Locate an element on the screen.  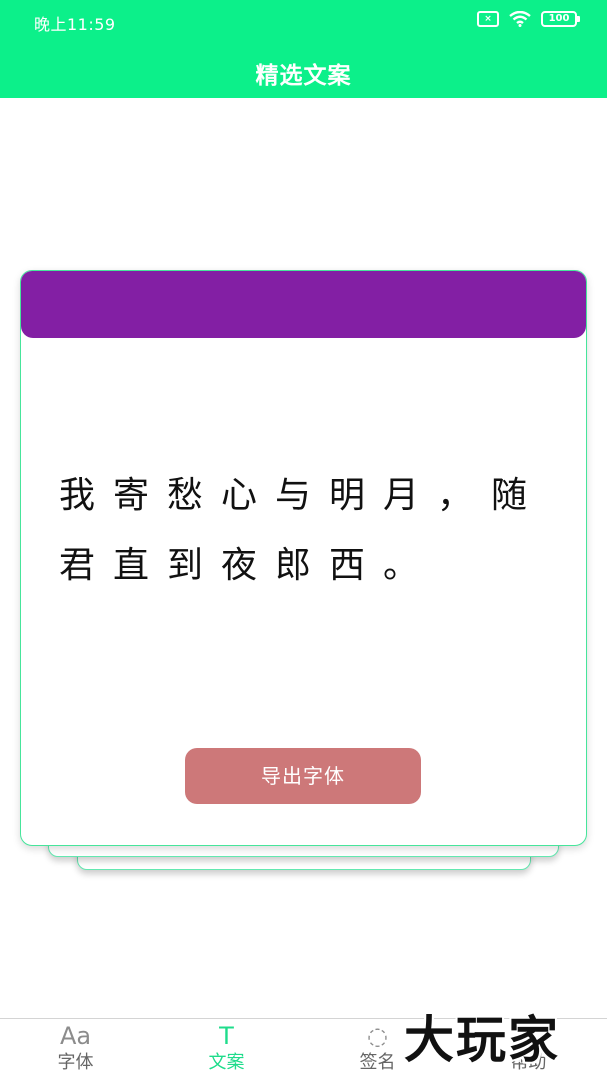
tab-copywriting-label: 文案 is located at coordinates (226, 1062).